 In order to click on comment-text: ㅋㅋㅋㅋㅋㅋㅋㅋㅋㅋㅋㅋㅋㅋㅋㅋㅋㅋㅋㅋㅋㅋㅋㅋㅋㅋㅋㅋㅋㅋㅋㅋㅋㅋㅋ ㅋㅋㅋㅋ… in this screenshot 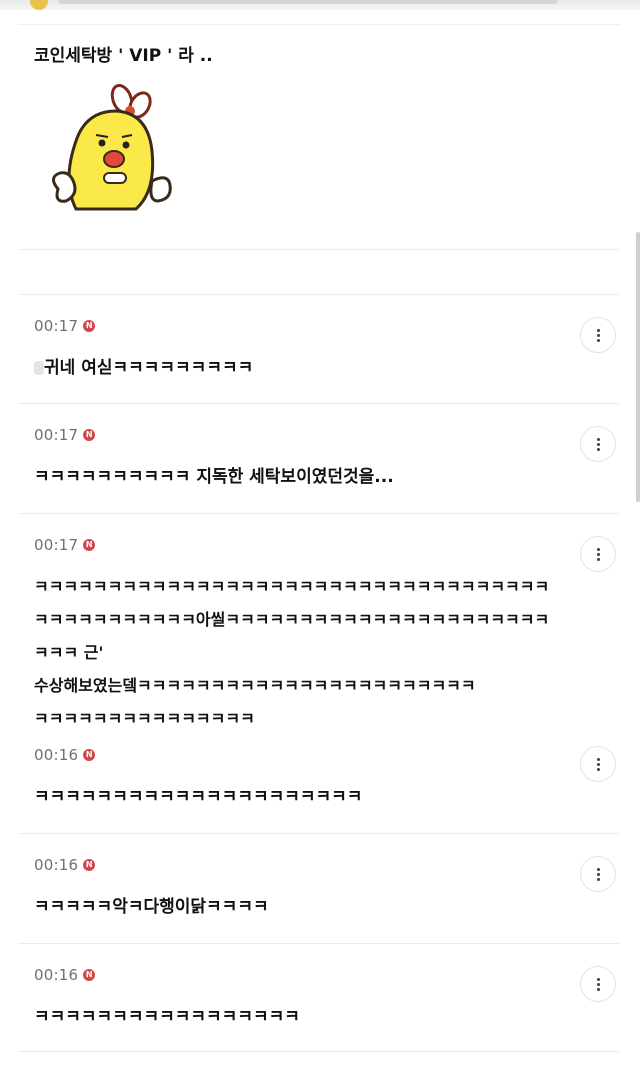, I will do `click(292, 652)`.